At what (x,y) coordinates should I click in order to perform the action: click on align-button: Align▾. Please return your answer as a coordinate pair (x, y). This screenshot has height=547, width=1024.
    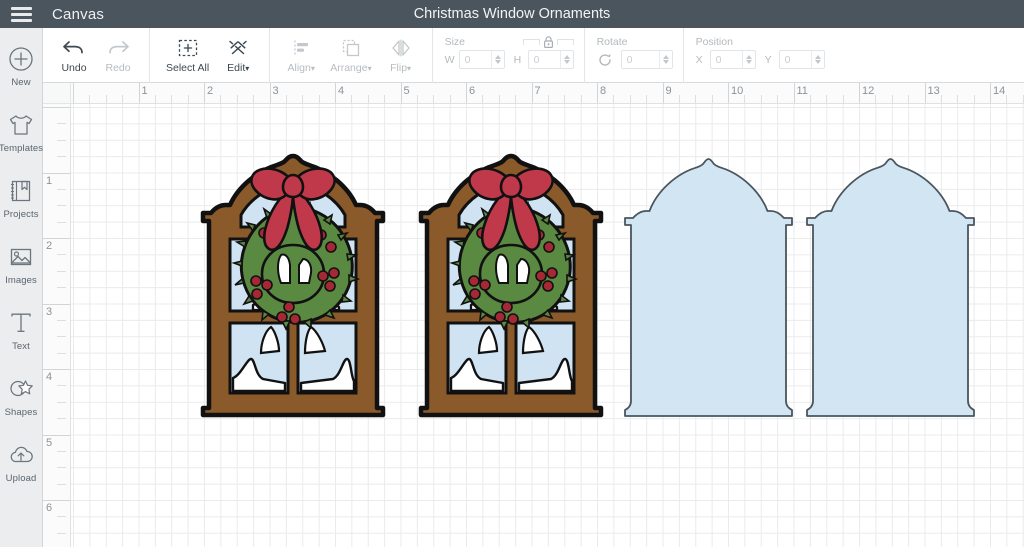
    Looking at the image, I should click on (301, 55).